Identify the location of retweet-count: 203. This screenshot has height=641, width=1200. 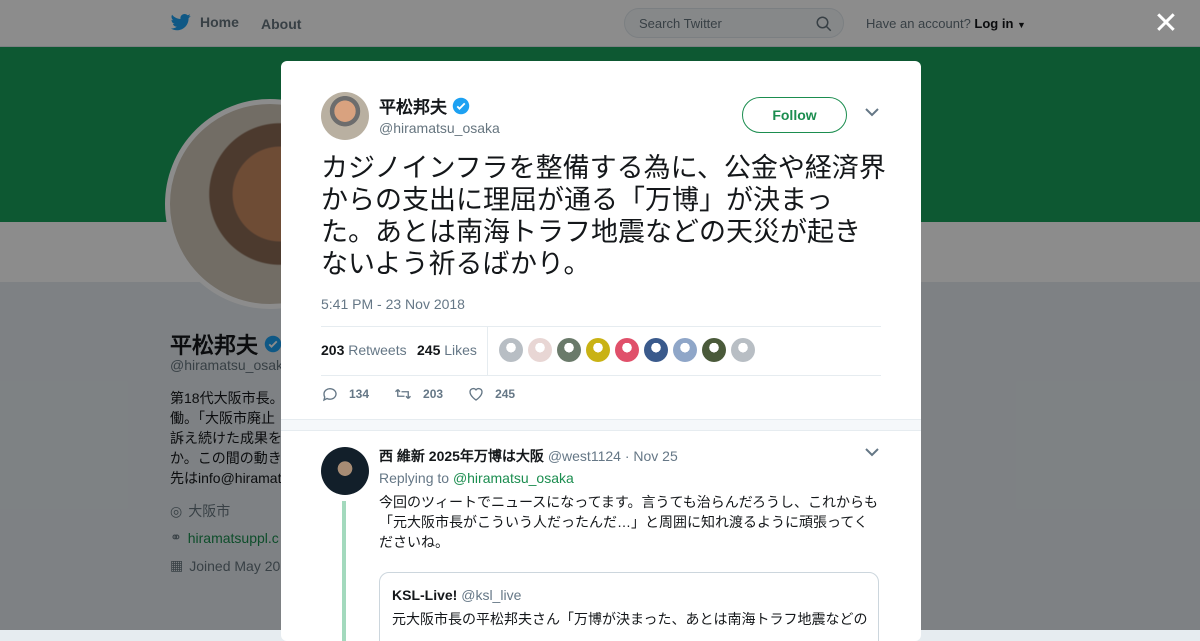
(433, 394).